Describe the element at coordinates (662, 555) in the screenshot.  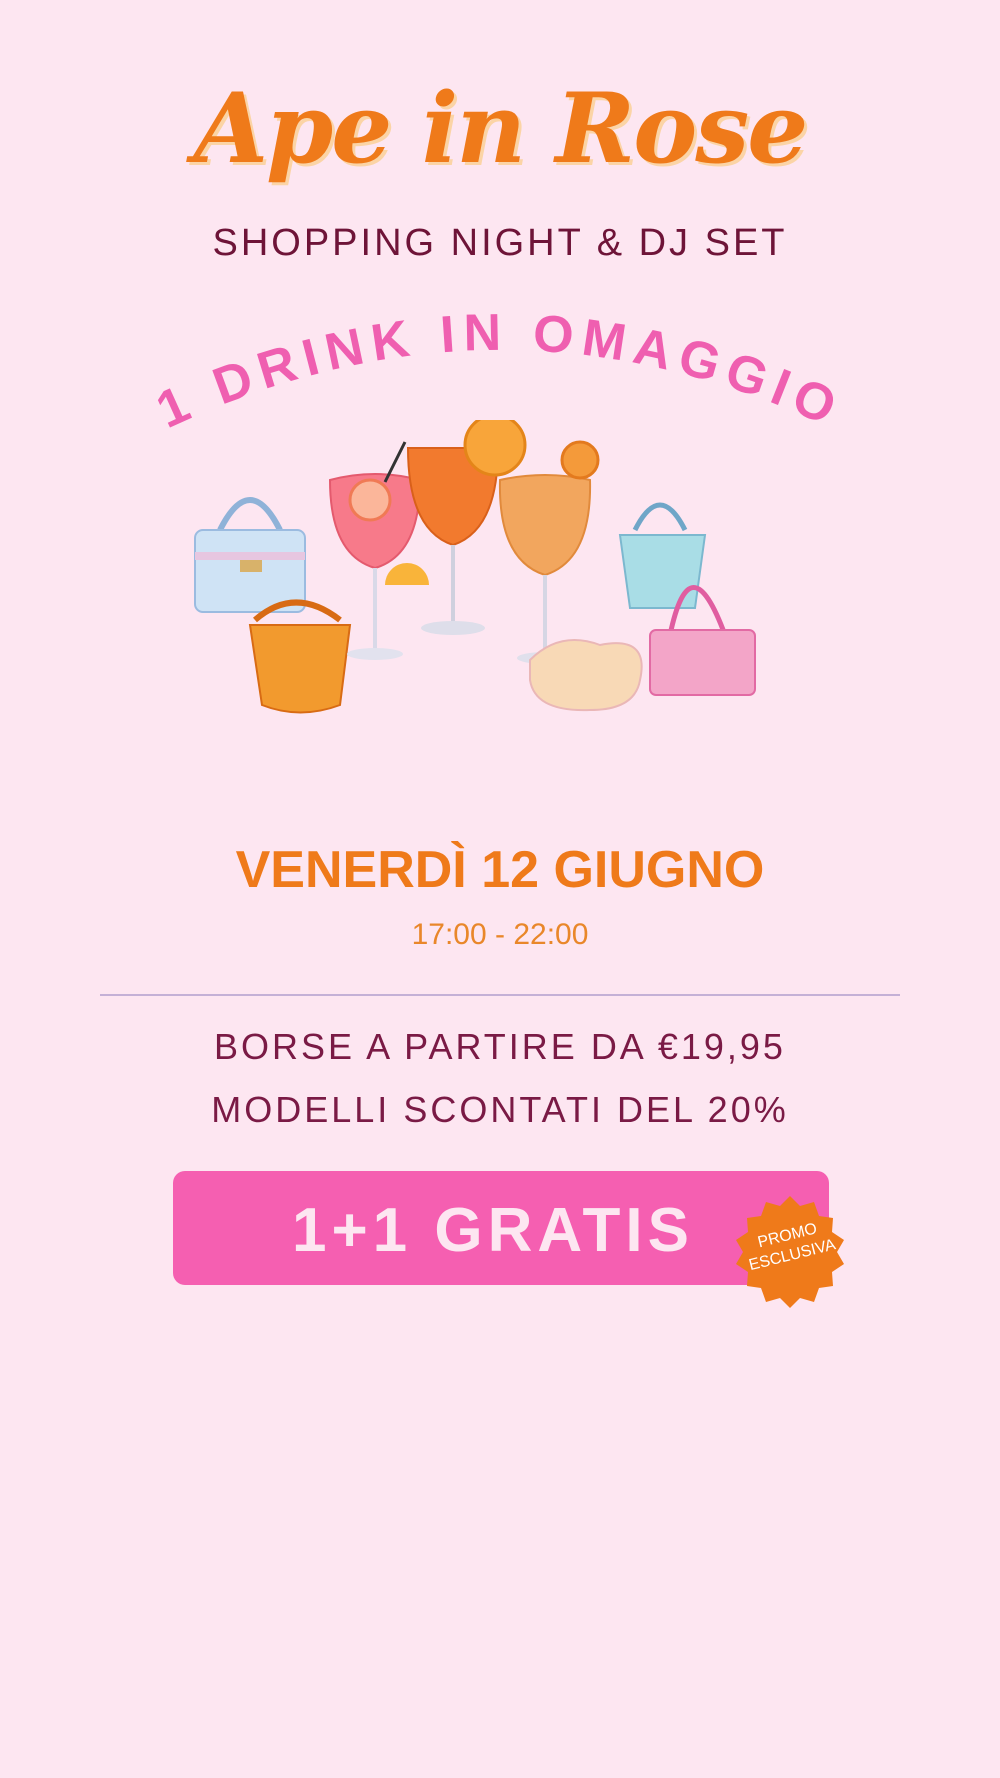
I see `blue-tote-bag-icon` at that location.